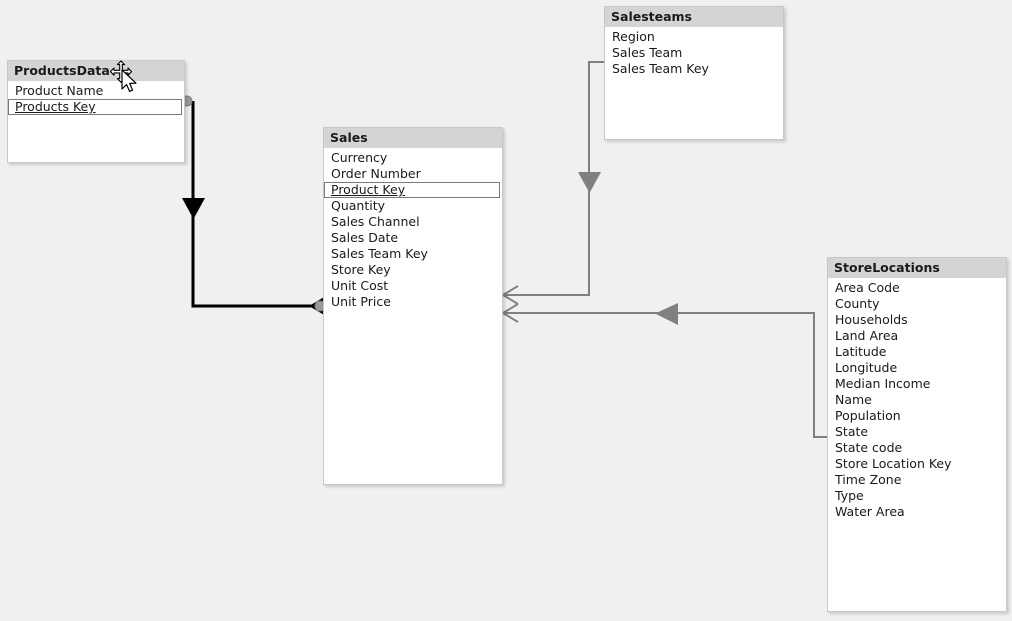  Describe the element at coordinates (883, 383) in the screenshot. I see `field-label: Median Income` at that location.